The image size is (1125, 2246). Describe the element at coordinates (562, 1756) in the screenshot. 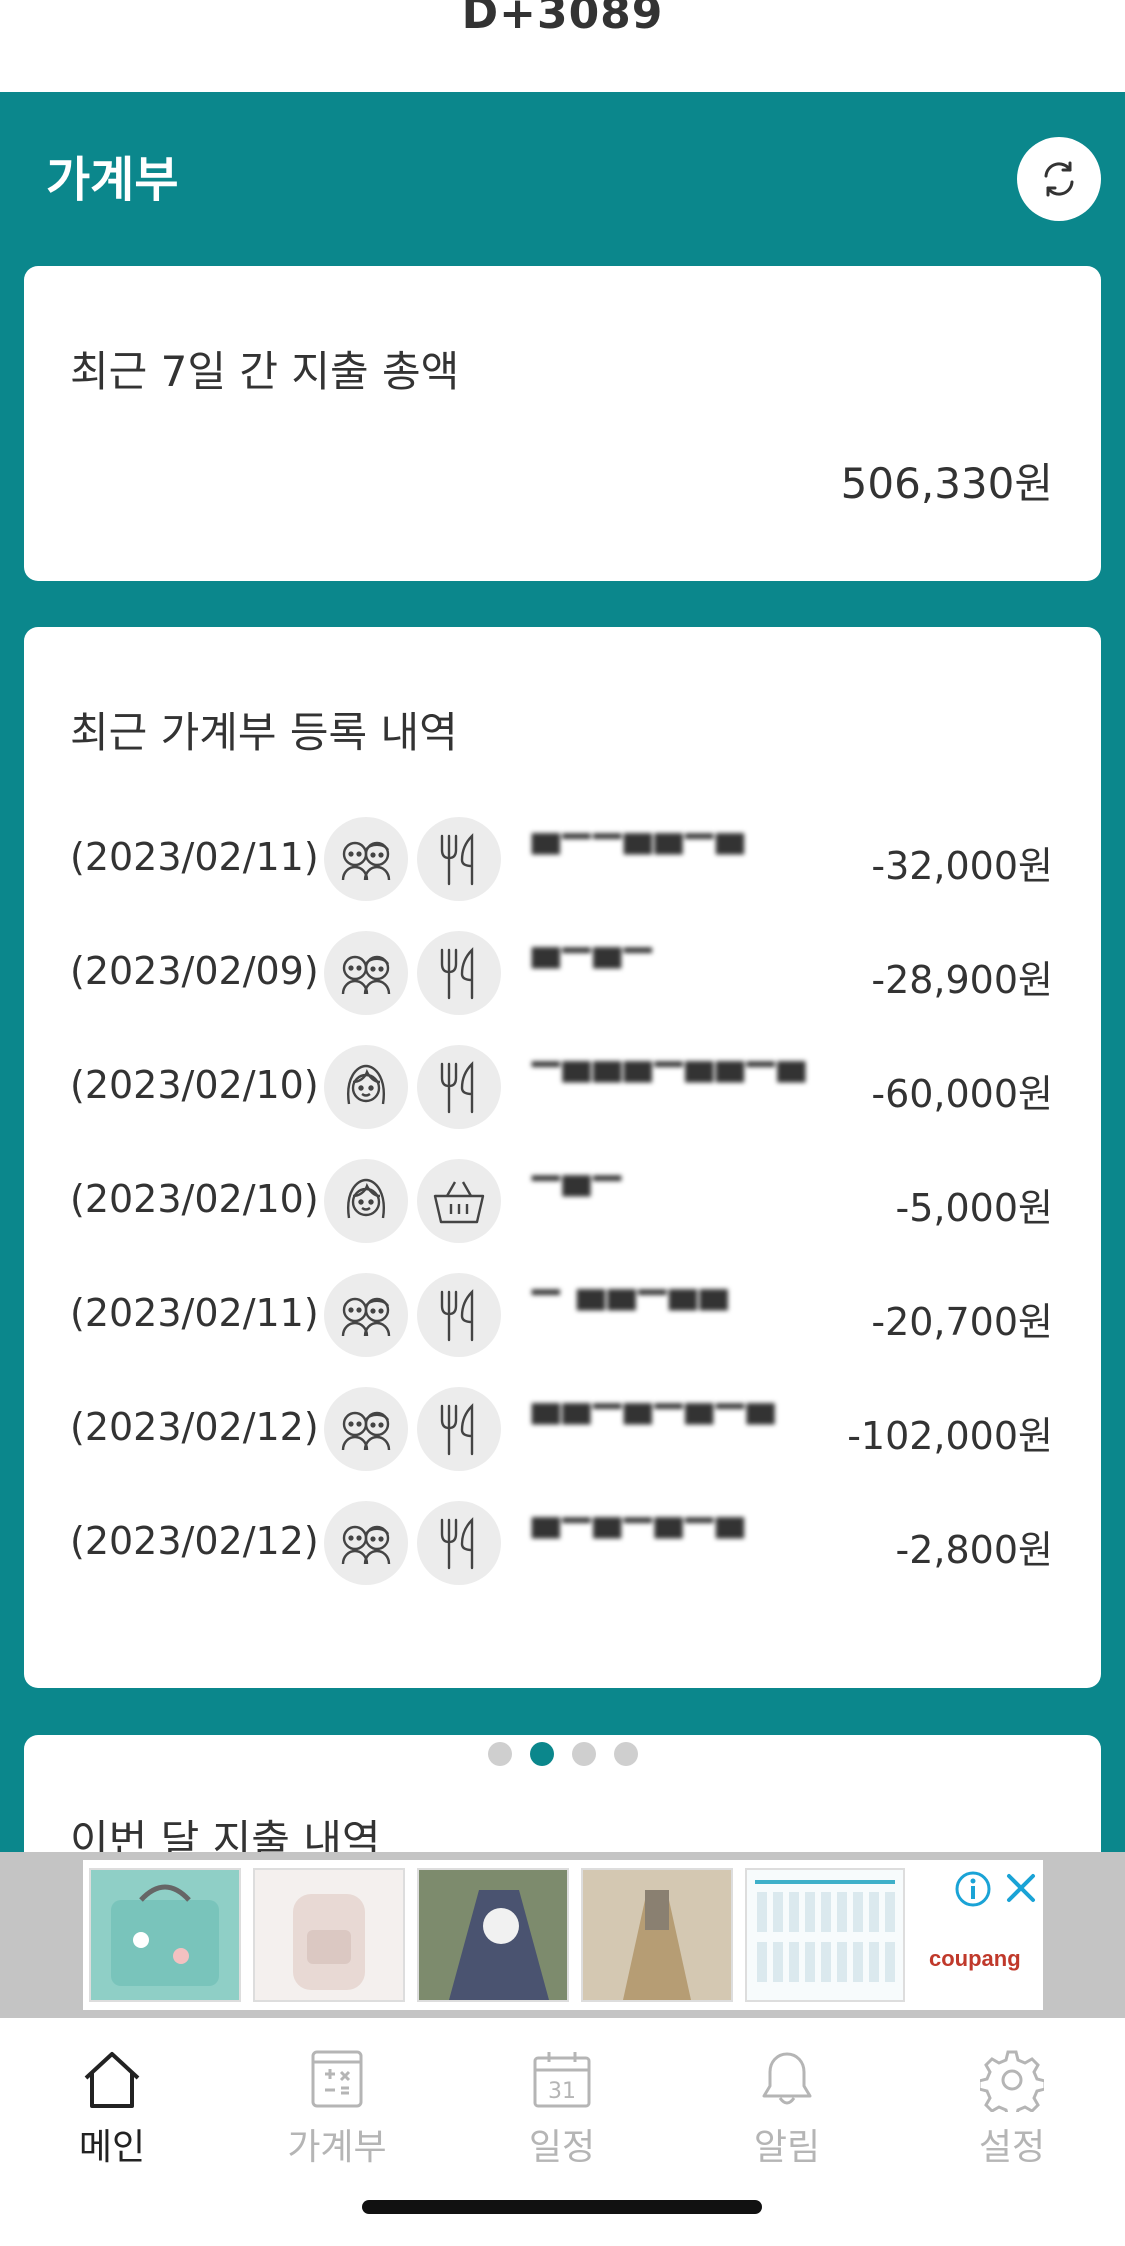

I see `carousel-indicator` at that location.